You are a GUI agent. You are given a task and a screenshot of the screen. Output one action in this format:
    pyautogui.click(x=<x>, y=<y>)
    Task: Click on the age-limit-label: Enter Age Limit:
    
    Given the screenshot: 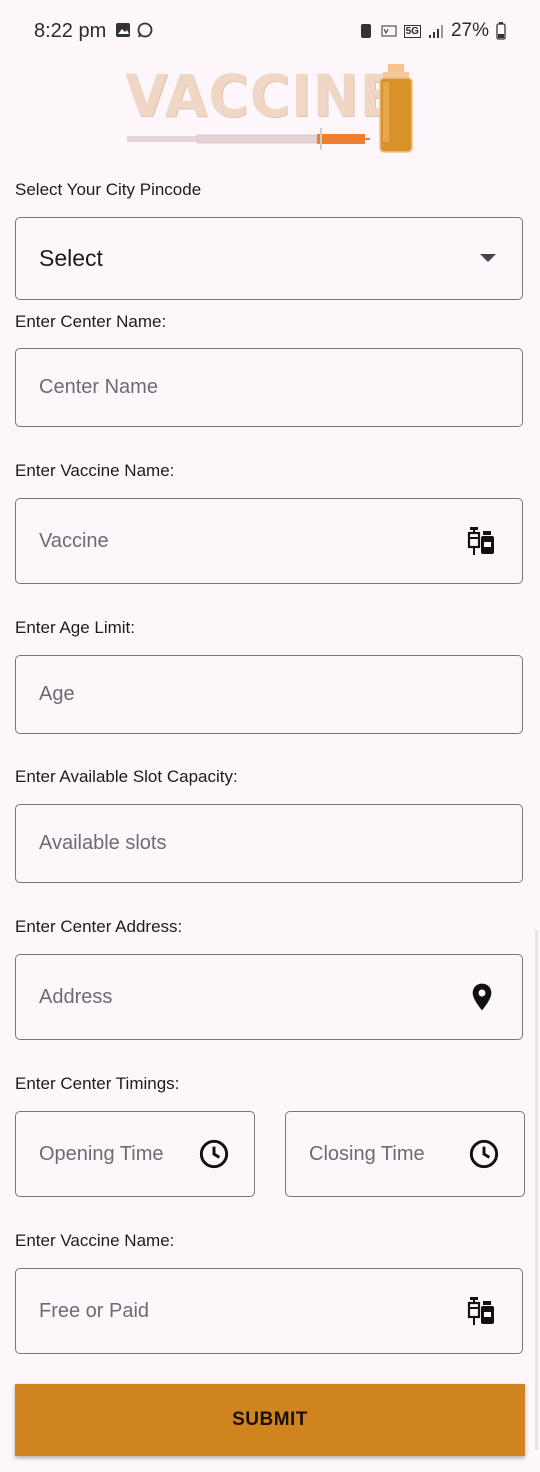 What is the action you would take?
    pyautogui.click(x=75, y=627)
    